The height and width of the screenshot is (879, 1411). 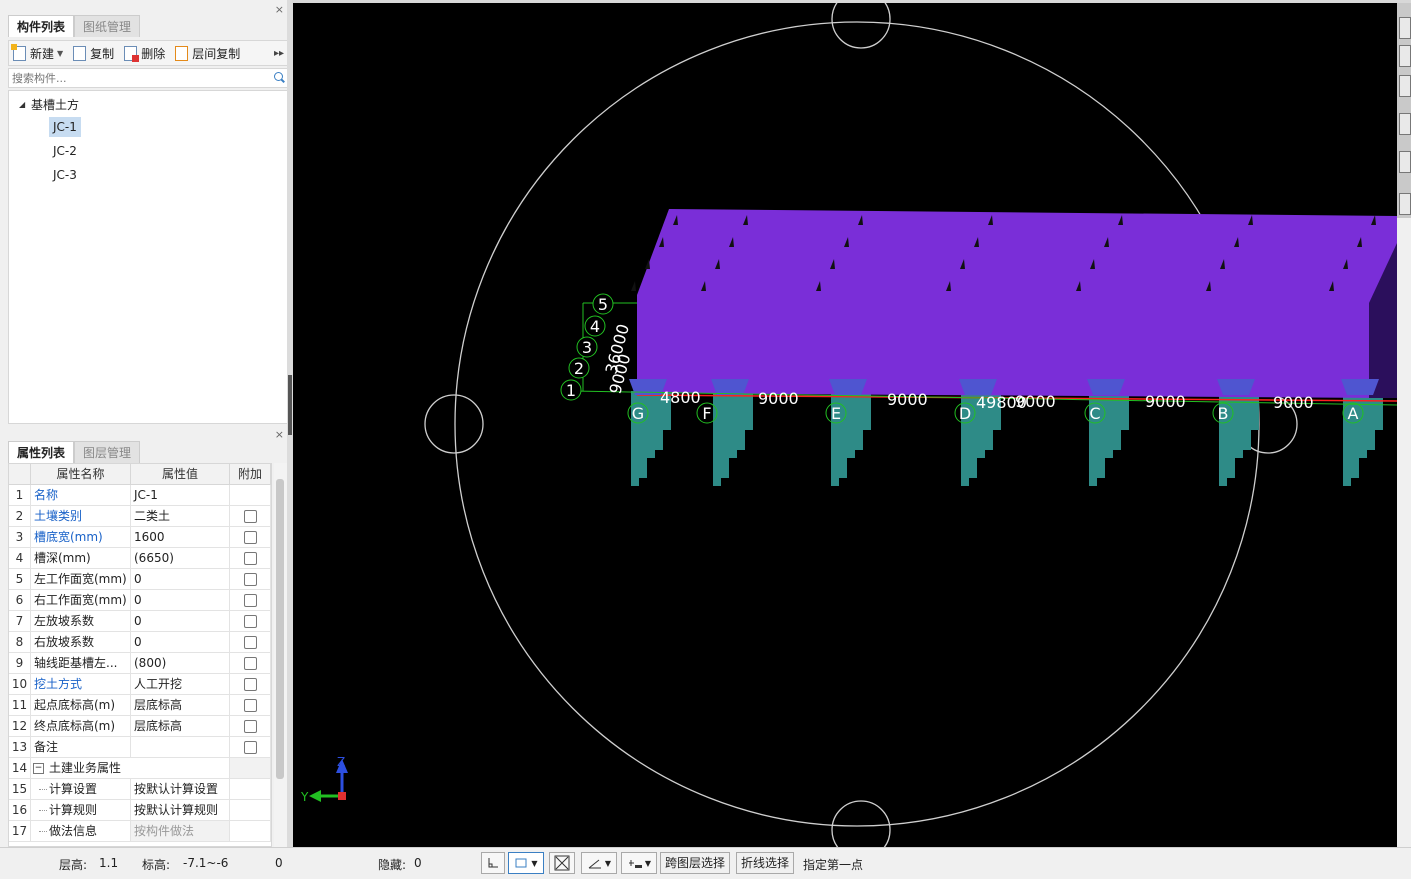 What do you see at coordinates (279, 78) in the screenshot?
I see `search-icon` at bounding box center [279, 78].